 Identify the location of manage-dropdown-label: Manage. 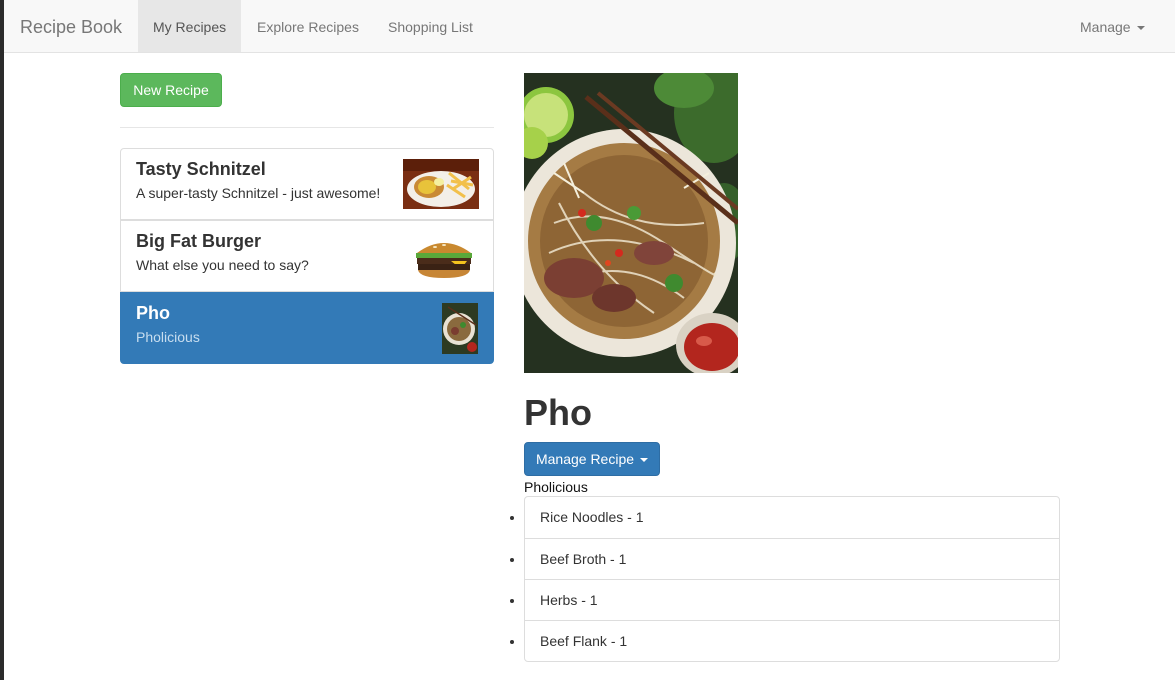
(1105, 27).